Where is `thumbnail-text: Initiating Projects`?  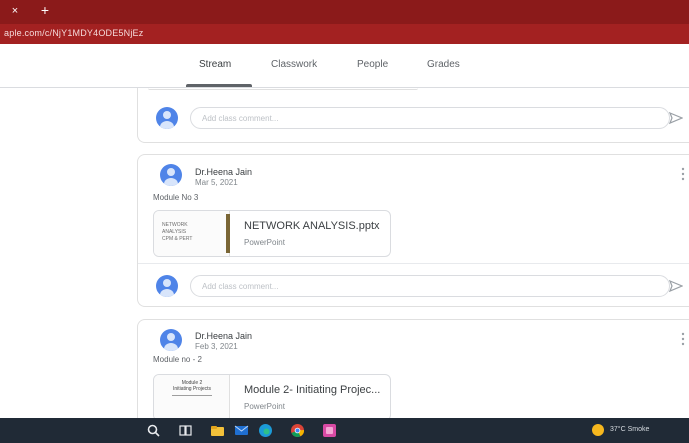 thumbnail-text: Initiating Projects is located at coordinates (192, 389).